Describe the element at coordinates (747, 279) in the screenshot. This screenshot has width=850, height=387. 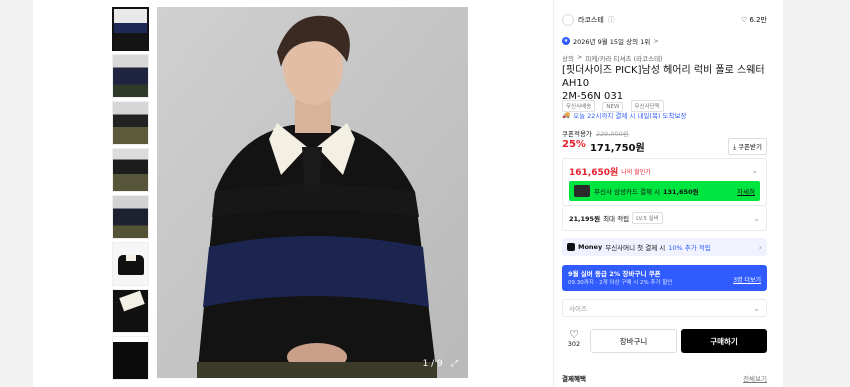
I see `coupon-more-link: 3명 더보기` at that location.